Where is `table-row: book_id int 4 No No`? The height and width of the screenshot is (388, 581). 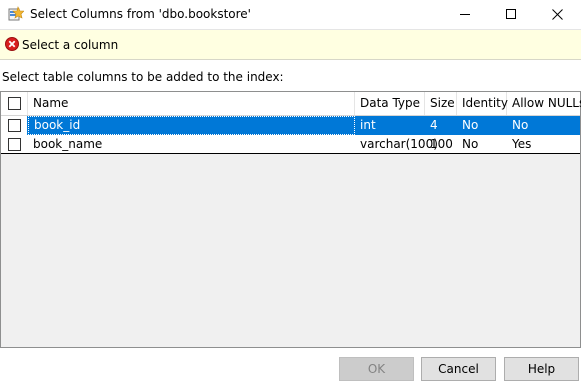
table-row: book_id int 4 No No is located at coordinates (290, 125).